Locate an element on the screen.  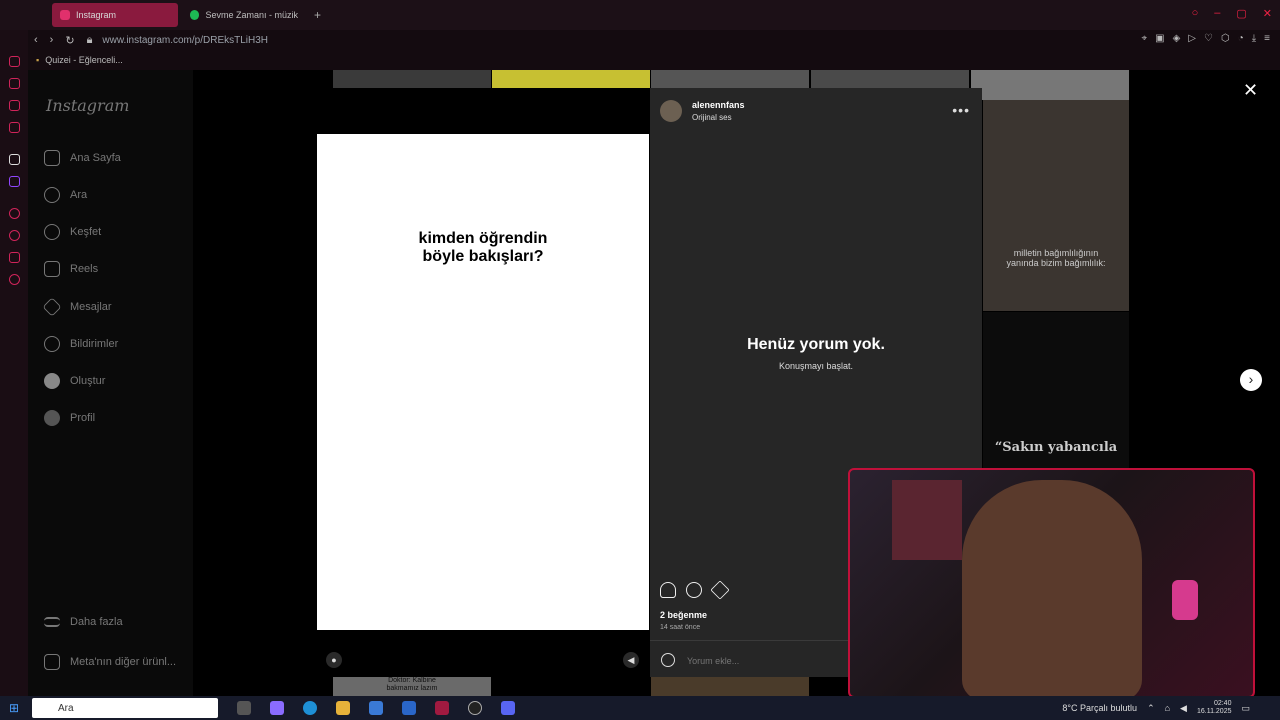
opera-gx-icon is located at coordinates (442, 708).